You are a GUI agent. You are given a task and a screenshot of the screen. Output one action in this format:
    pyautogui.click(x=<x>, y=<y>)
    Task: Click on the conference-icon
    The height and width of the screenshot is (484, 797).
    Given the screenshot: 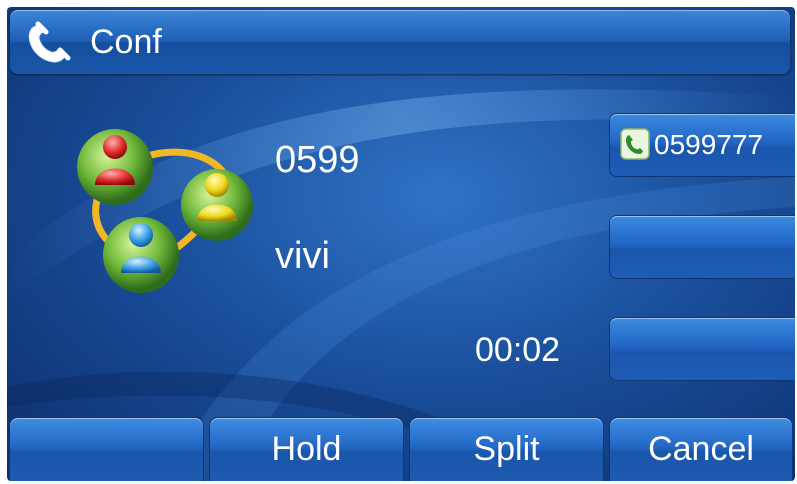 What is the action you would take?
    pyautogui.click(x=165, y=211)
    